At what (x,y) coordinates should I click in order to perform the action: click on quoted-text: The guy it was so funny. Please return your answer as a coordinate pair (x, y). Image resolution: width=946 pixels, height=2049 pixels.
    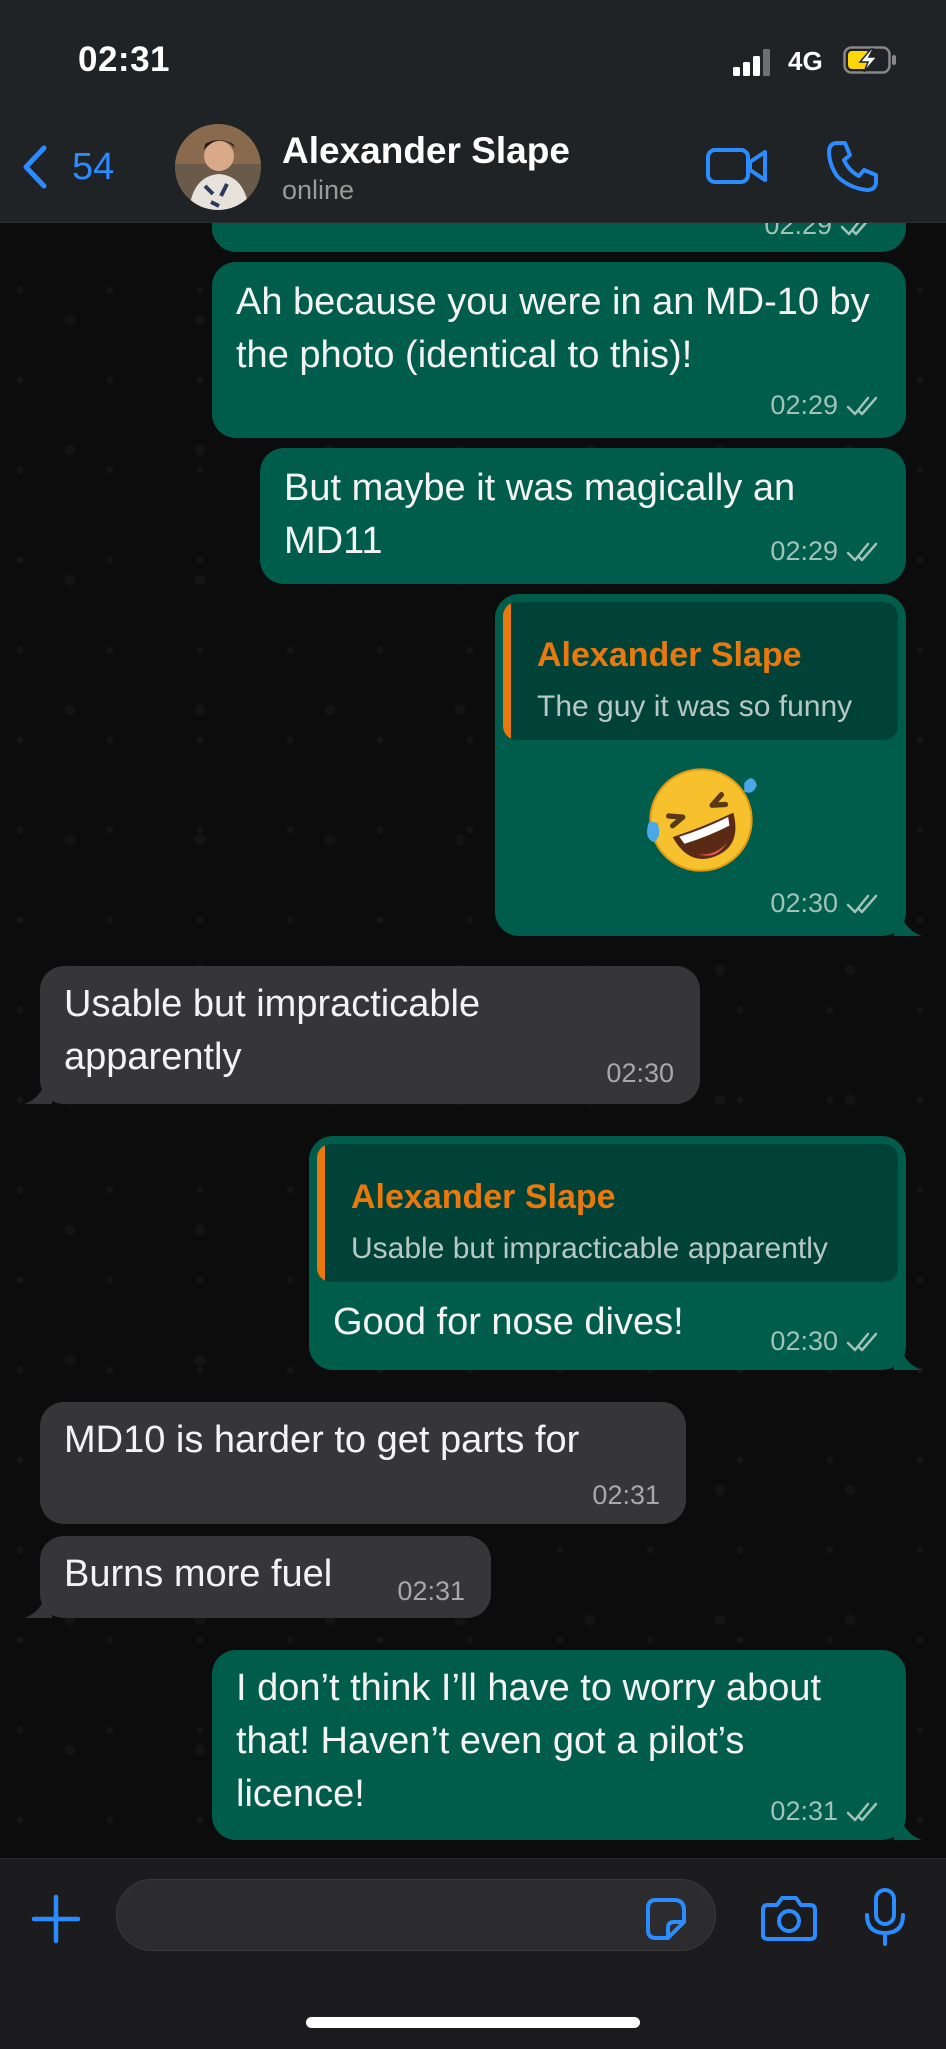
    Looking at the image, I should click on (695, 706).